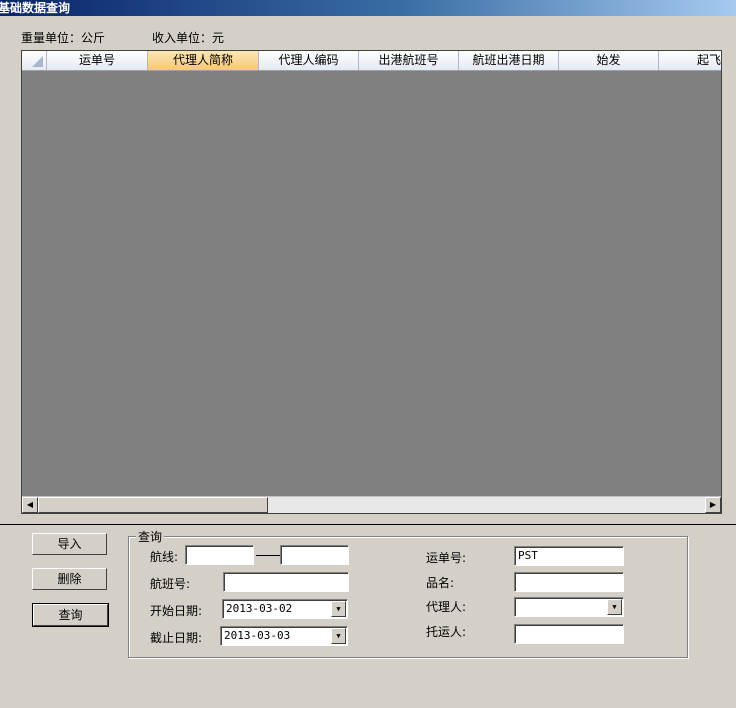 This screenshot has height=708, width=736. Describe the element at coordinates (97, 60) in the screenshot. I see `column-header-waybill: 运单号` at that location.